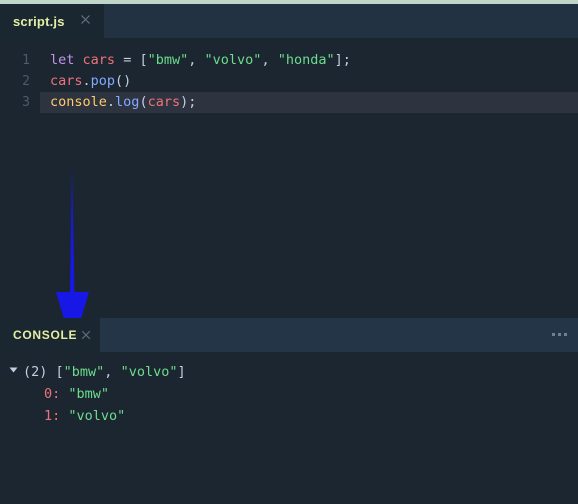 This screenshot has height=504, width=578. I want to click on line-number: 3, so click(26, 102).